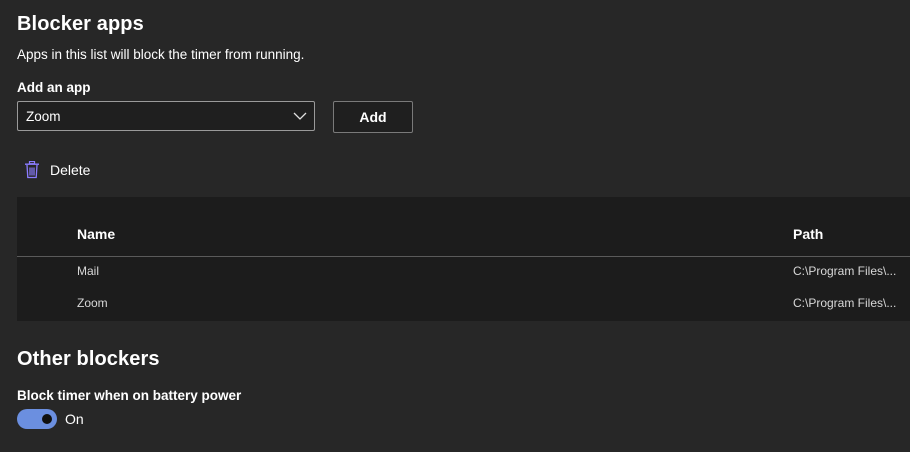 Image resolution: width=910 pixels, height=452 pixels. I want to click on app-select-value: Zoom, so click(43, 116).